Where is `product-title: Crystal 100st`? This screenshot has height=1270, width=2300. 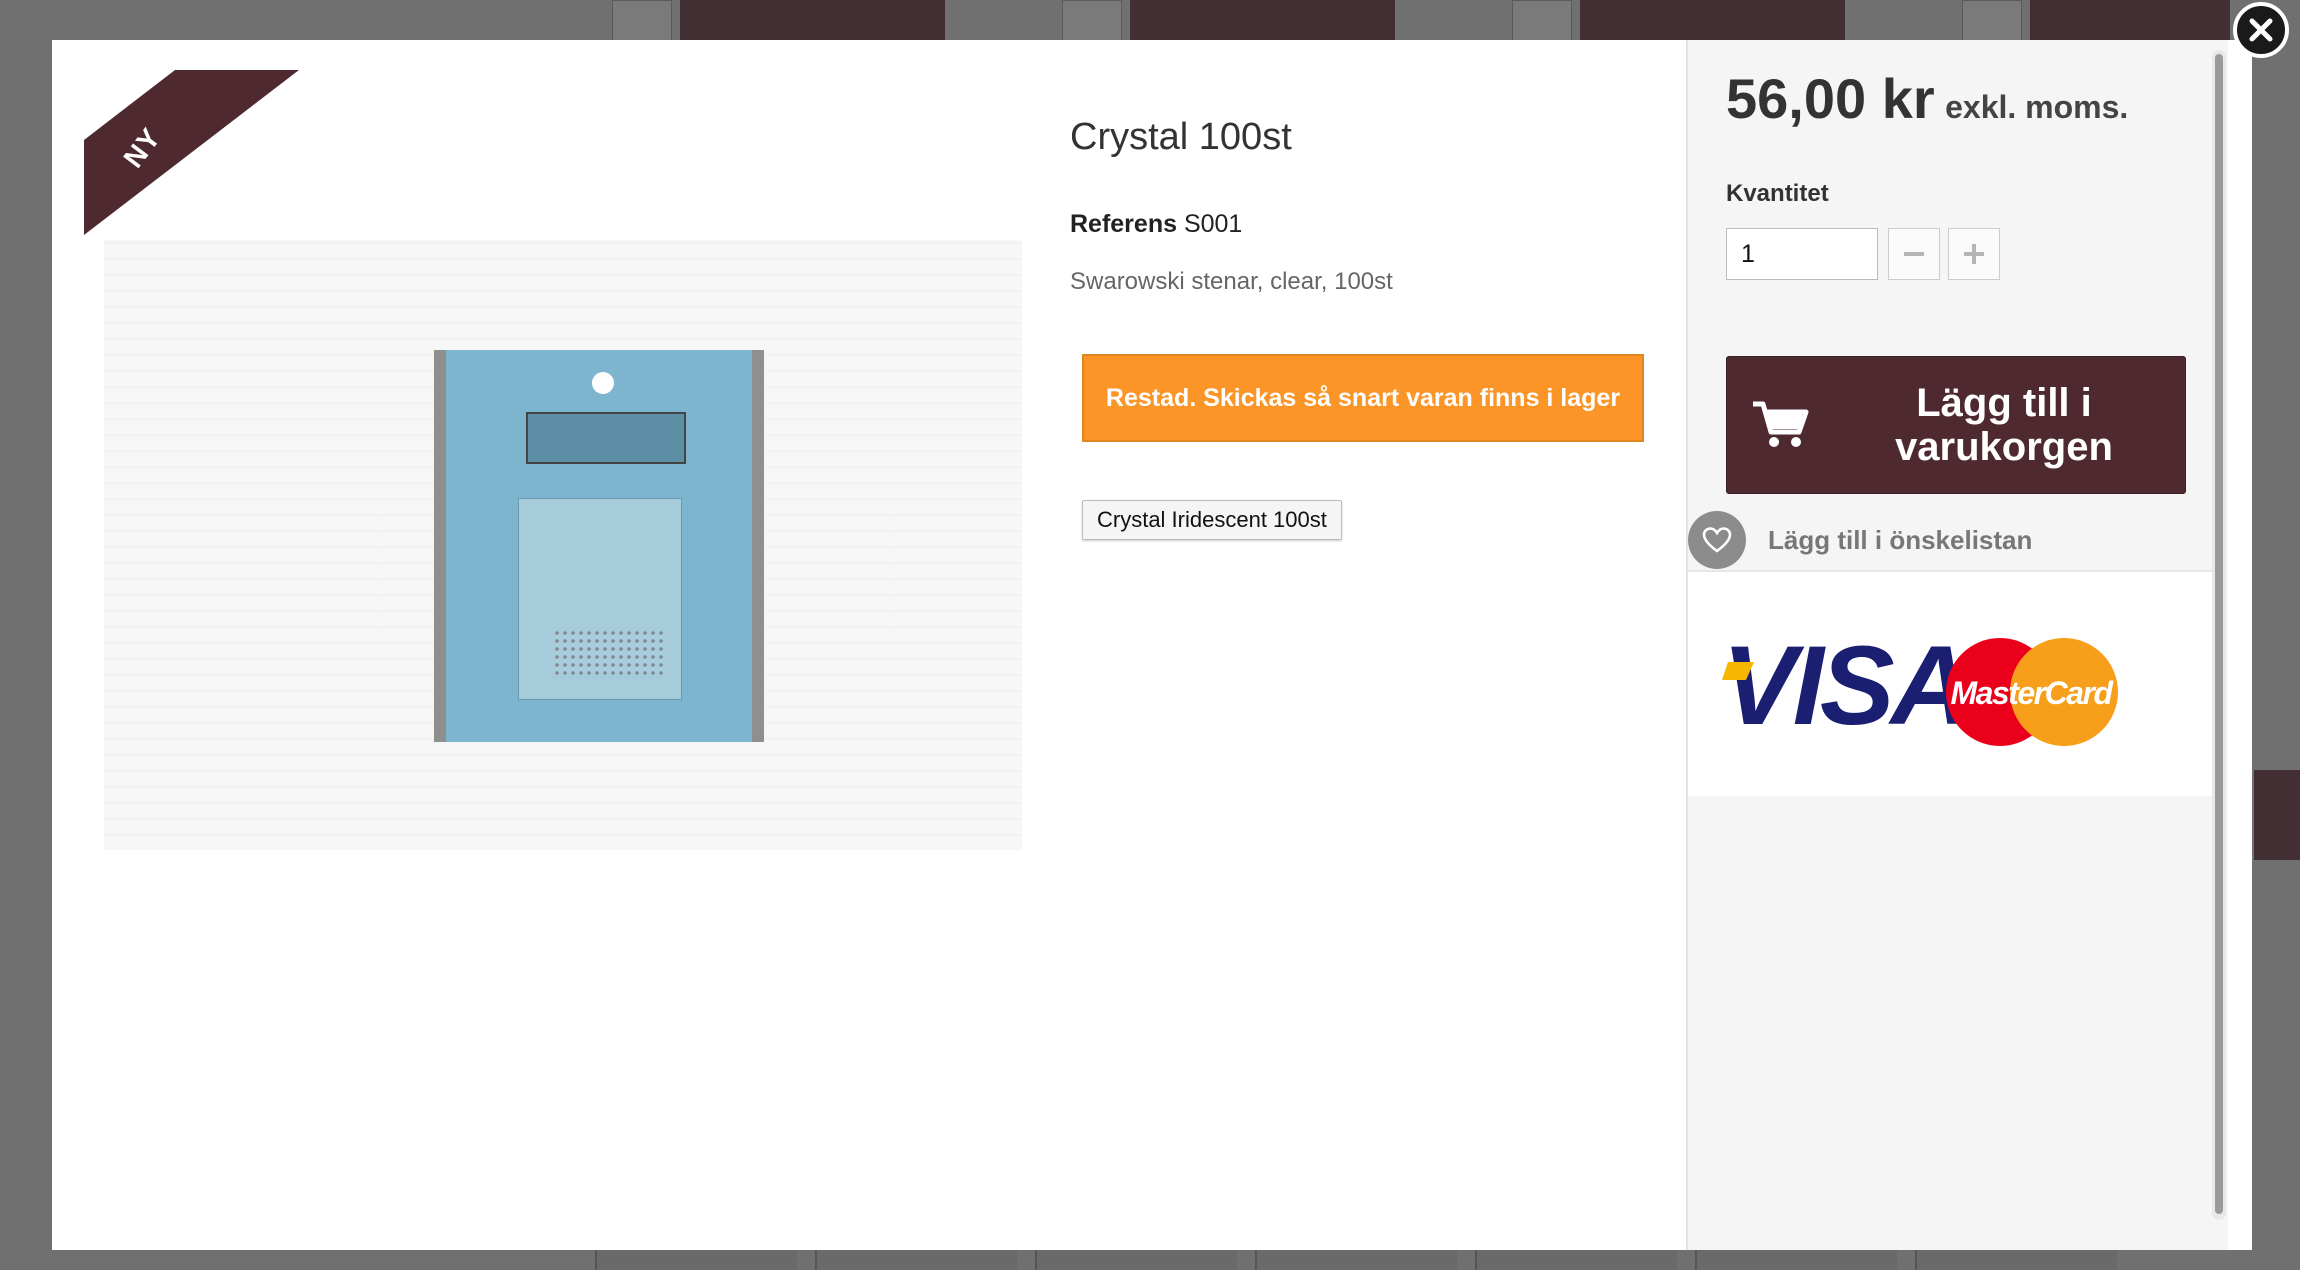
product-title: Crystal 100st is located at coordinates (1181, 137).